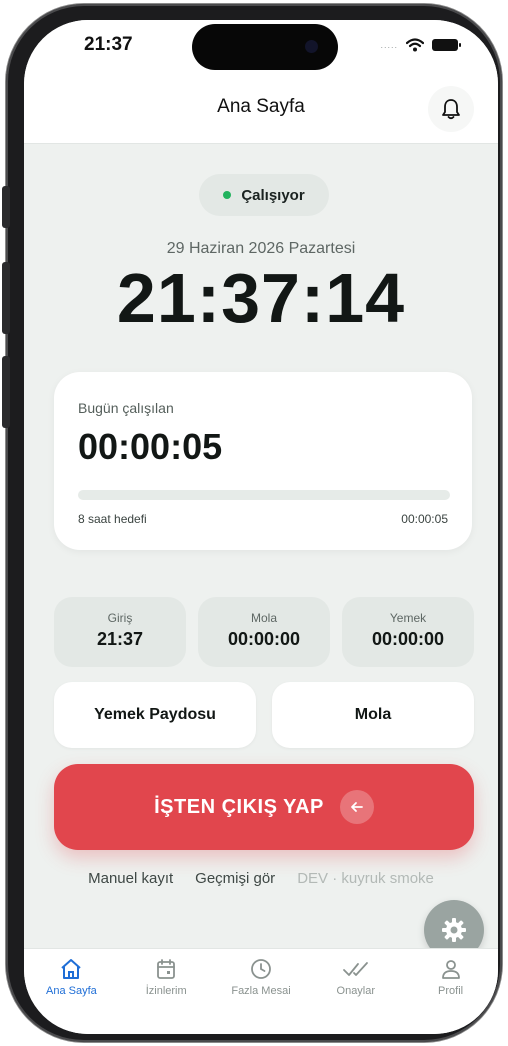  I want to click on daily-goal-value: 00:00:05, so click(424, 519).